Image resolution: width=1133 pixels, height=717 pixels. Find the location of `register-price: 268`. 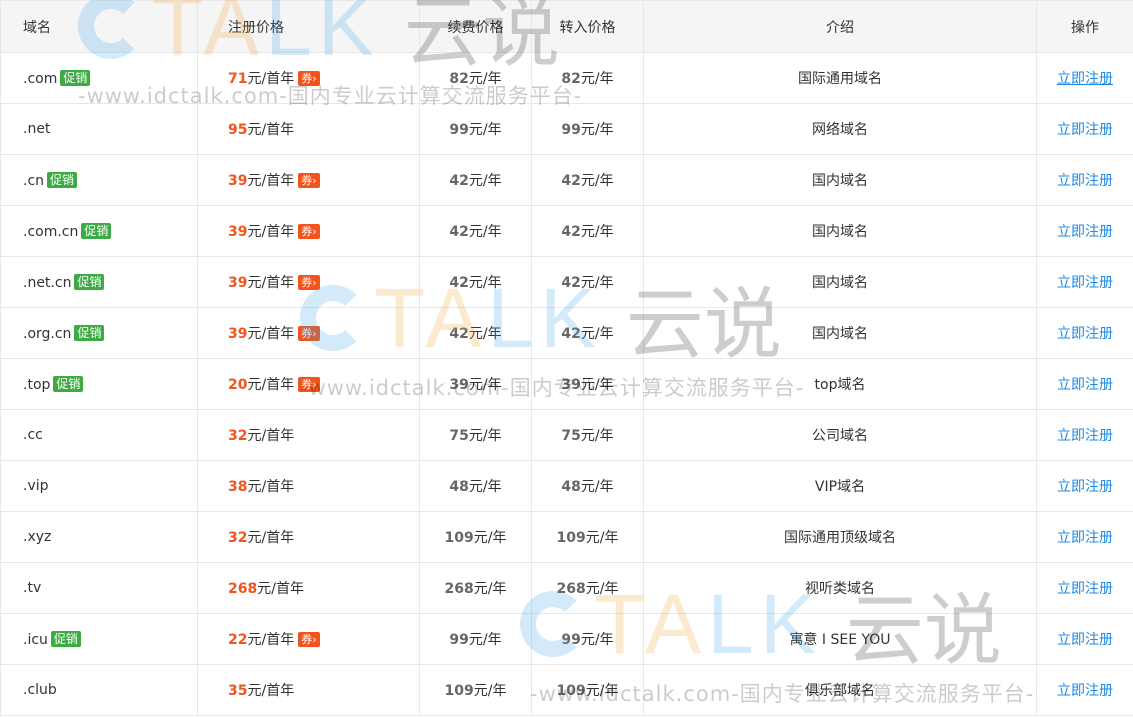

register-price: 268 is located at coordinates (243, 589).